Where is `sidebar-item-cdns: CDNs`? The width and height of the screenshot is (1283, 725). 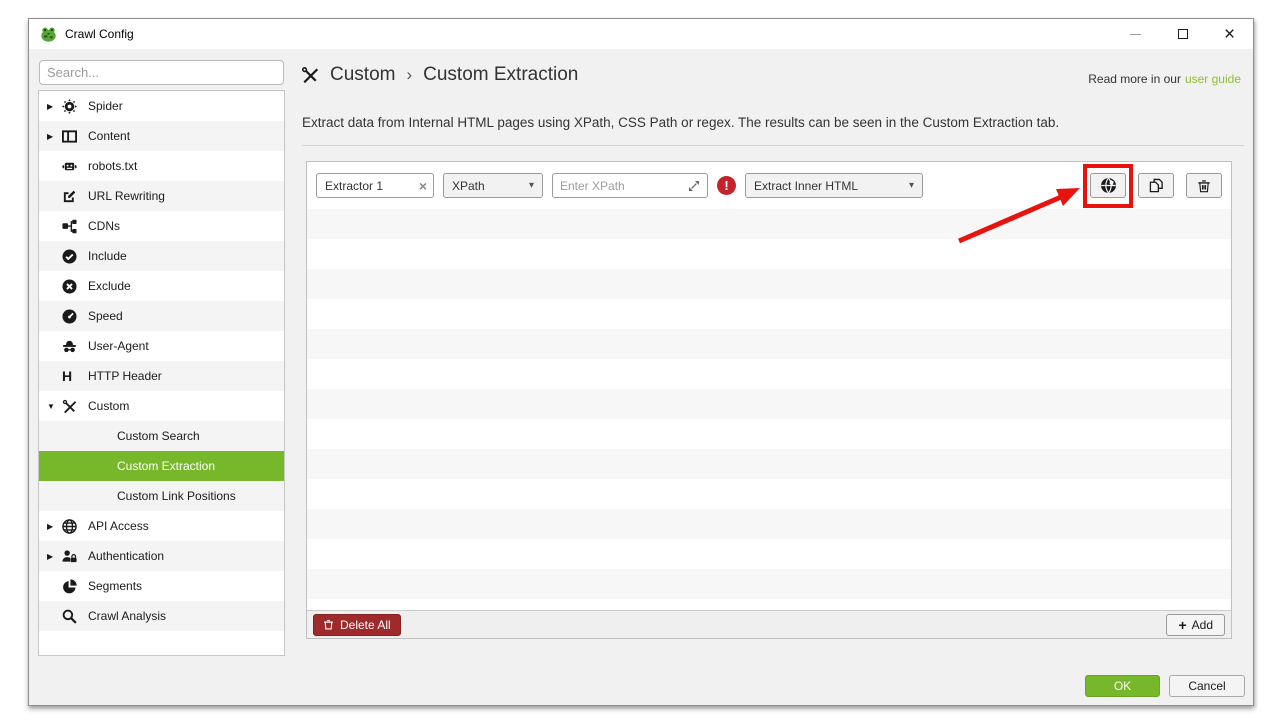
sidebar-item-cdns: CDNs is located at coordinates (161, 226).